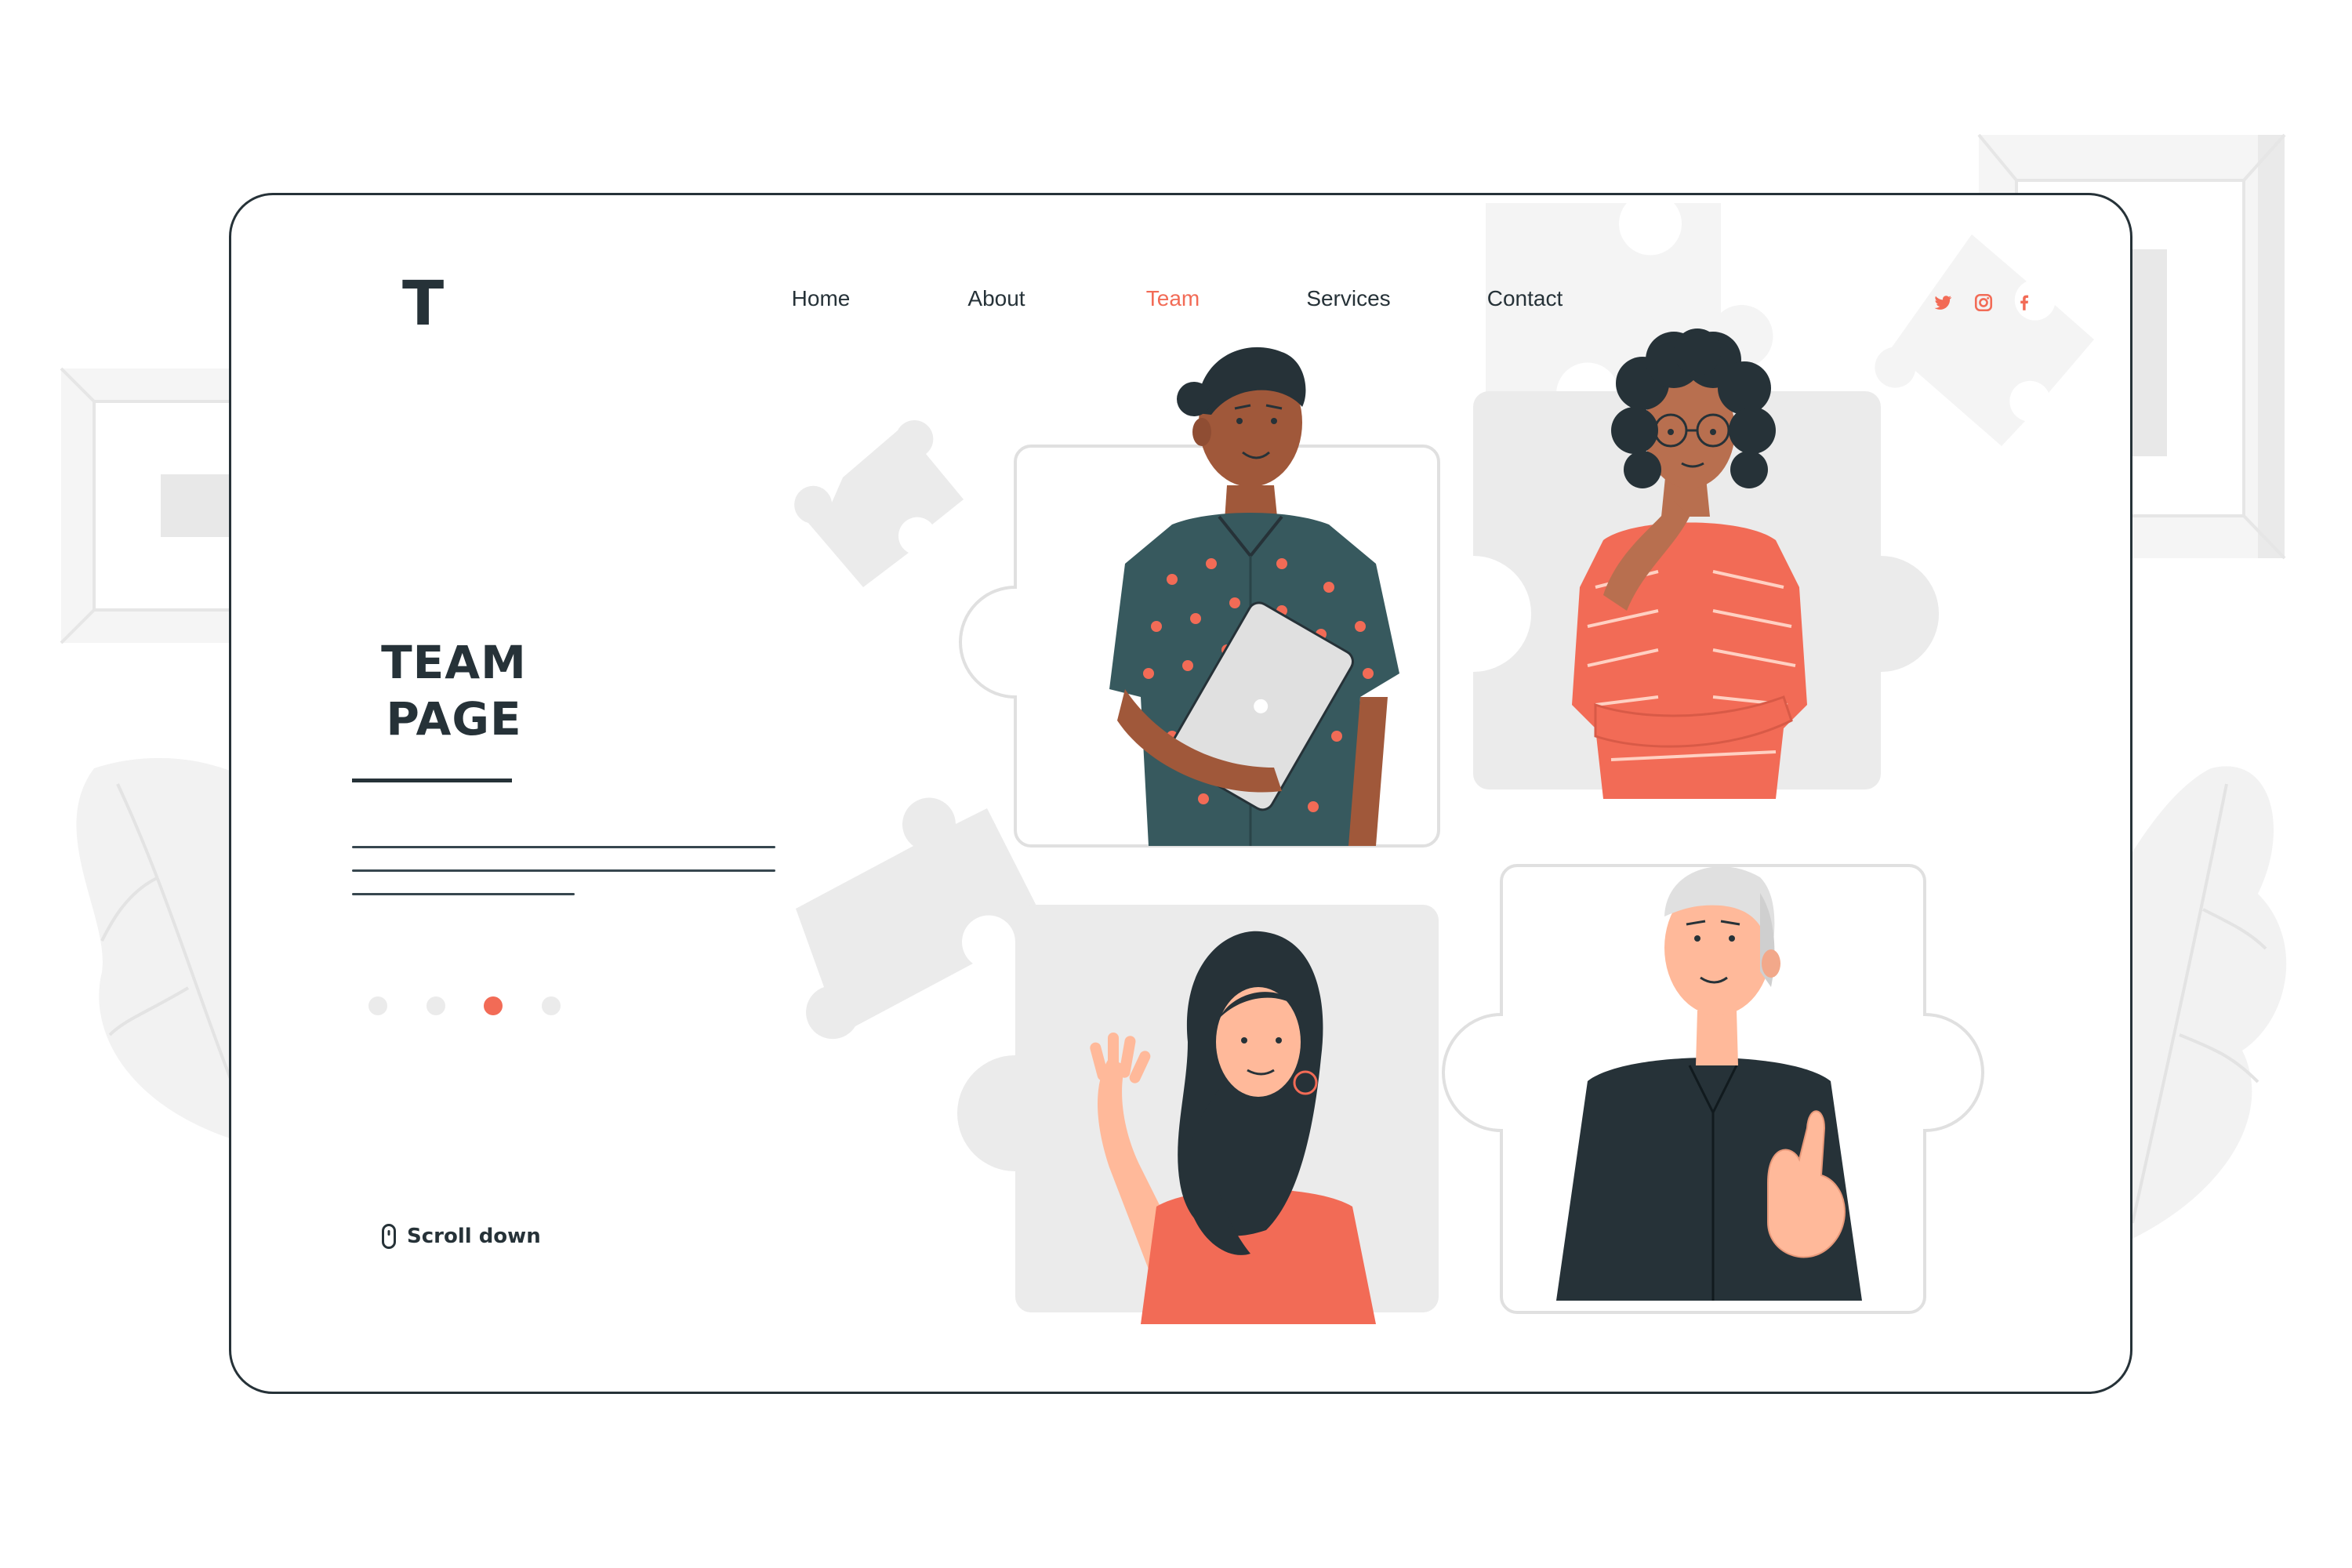  Describe the element at coordinates (2202, 1002) in the screenshot. I see `right-leaf-decoration` at that location.